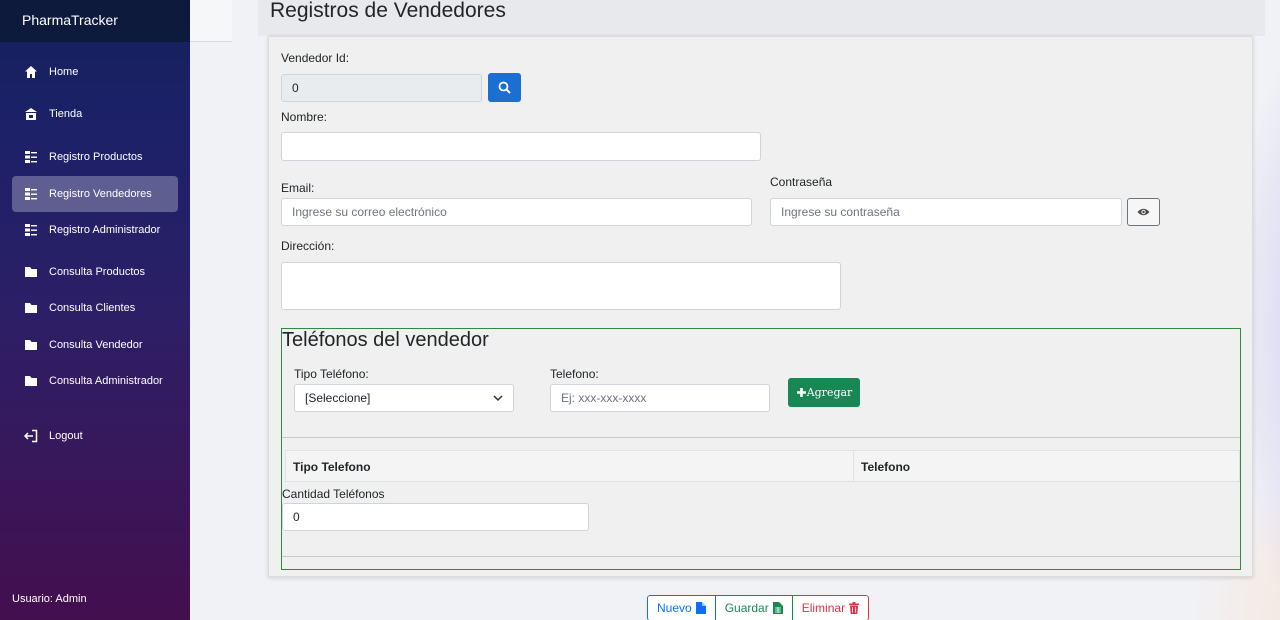 This screenshot has height=620, width=1280. Describe the element at coordinates (92, 308) in the screenshot. I see `sidebar-item-label: Consulta Clientes` at that location.